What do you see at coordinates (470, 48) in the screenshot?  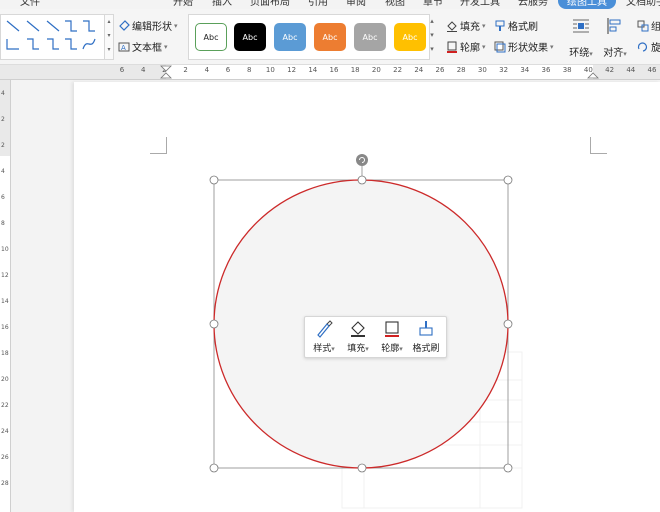 I see `outline-label: 轮廓` at bounding box center [470, 48].